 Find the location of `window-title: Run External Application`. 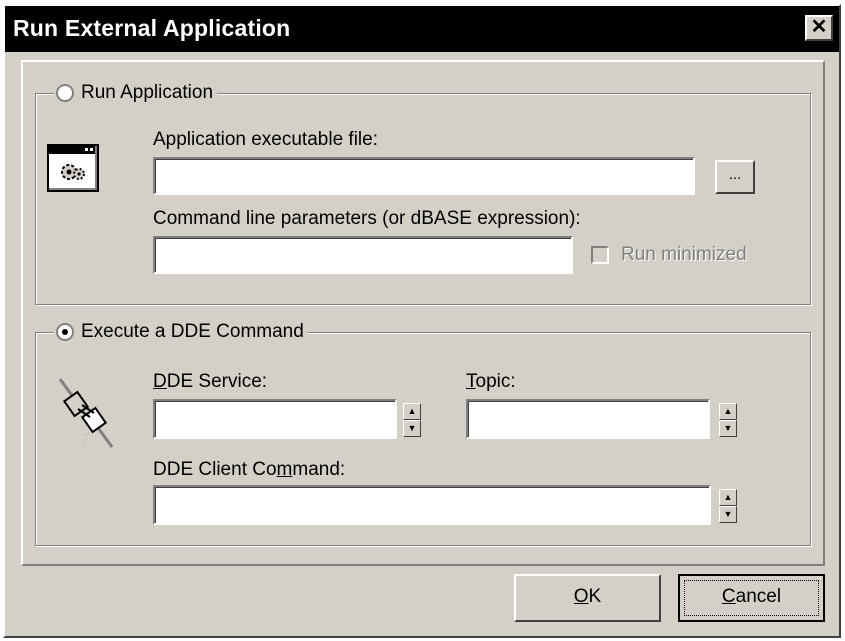

window-title: Run External Application is located at coordinates (152, 28).